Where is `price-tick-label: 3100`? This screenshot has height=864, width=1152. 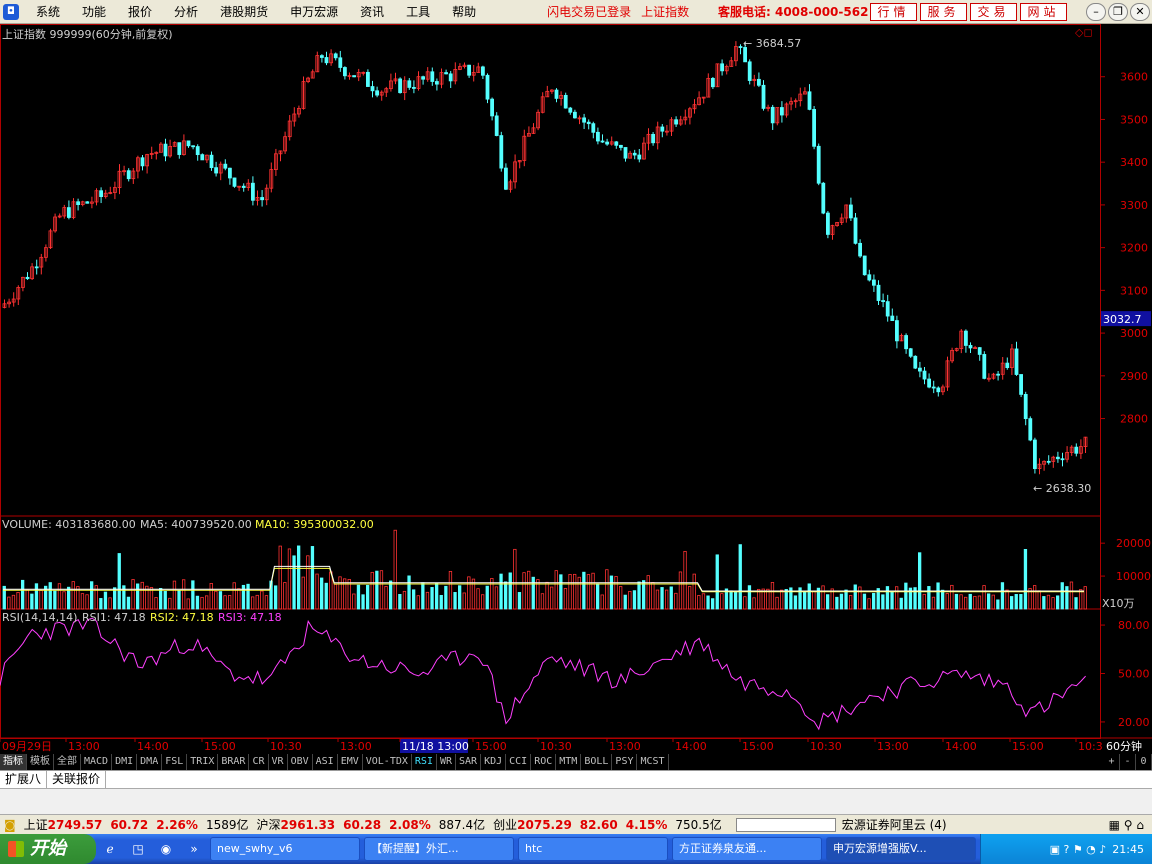
price-tick-label: 3100 is located at coordinates (1134, 290).